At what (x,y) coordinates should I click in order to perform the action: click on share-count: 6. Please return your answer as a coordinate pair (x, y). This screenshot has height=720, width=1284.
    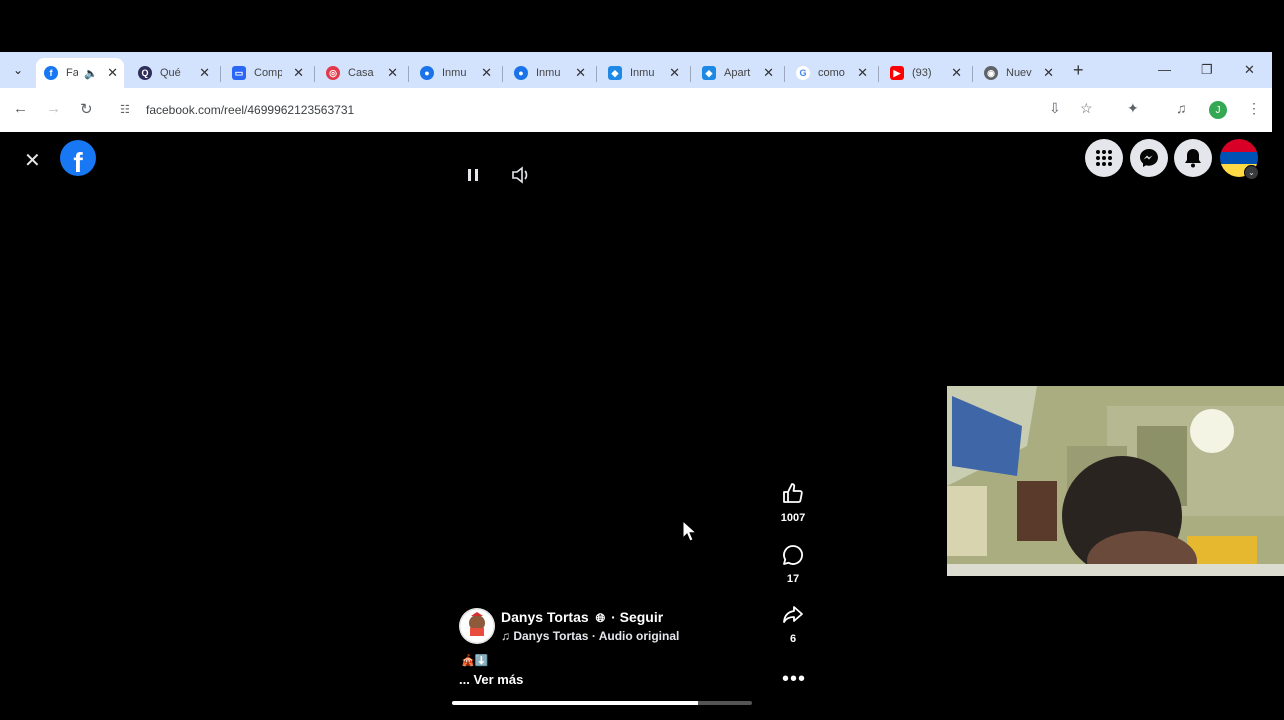
    Looking at the image, I should click on (793, 639).